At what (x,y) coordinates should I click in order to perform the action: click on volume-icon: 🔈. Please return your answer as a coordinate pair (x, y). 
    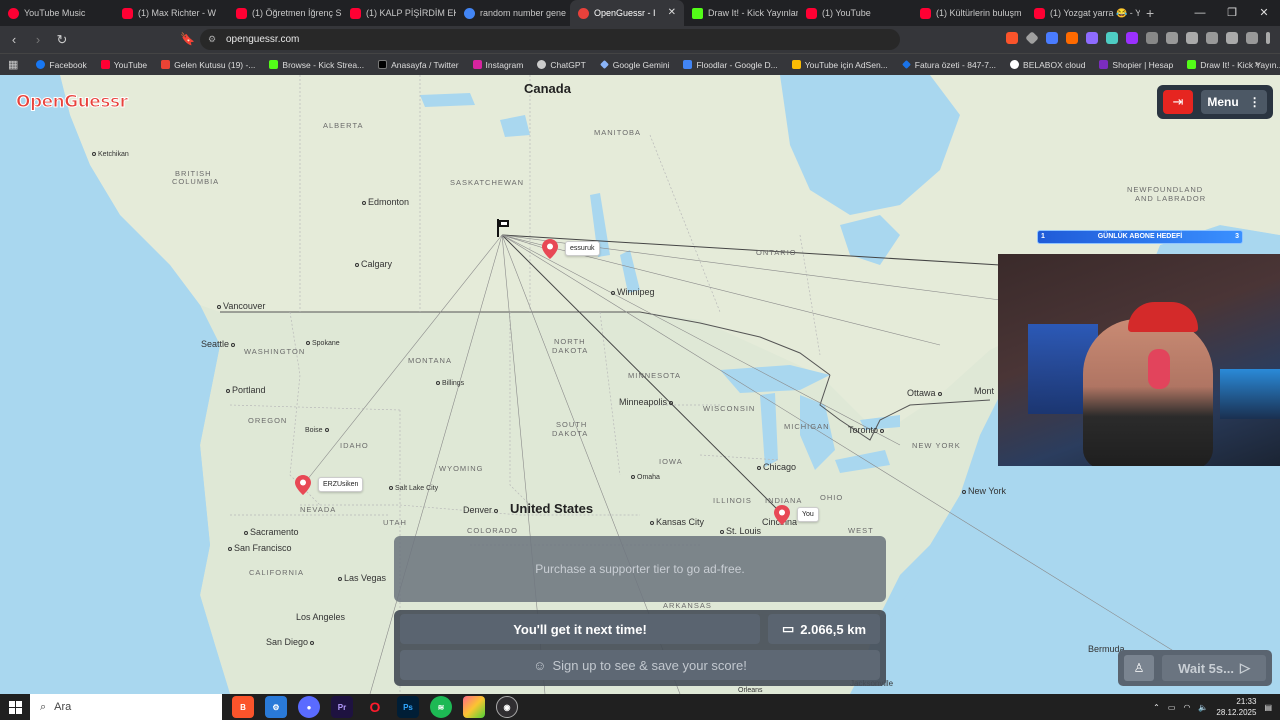
    Looking at the image, I should click on (1203, 707).